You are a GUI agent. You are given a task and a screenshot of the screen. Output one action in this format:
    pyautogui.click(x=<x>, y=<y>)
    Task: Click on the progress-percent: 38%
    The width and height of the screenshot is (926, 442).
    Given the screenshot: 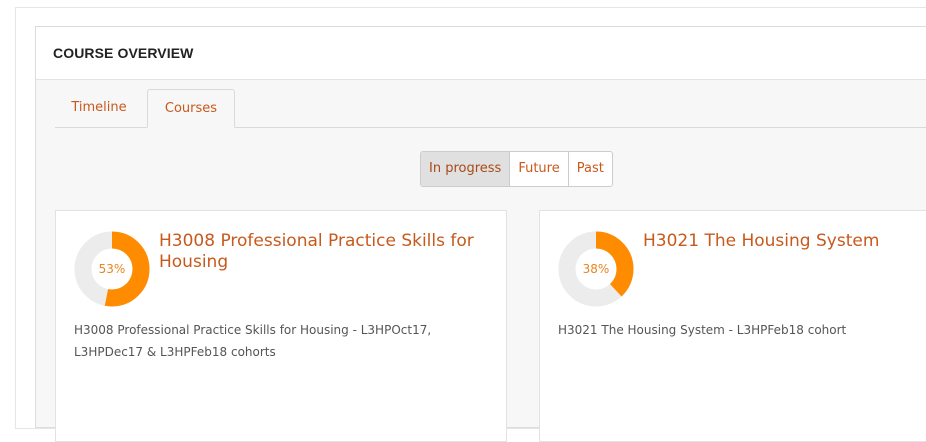 What is the action you would take?
    pyautogui.click(x=596, y=269)
    